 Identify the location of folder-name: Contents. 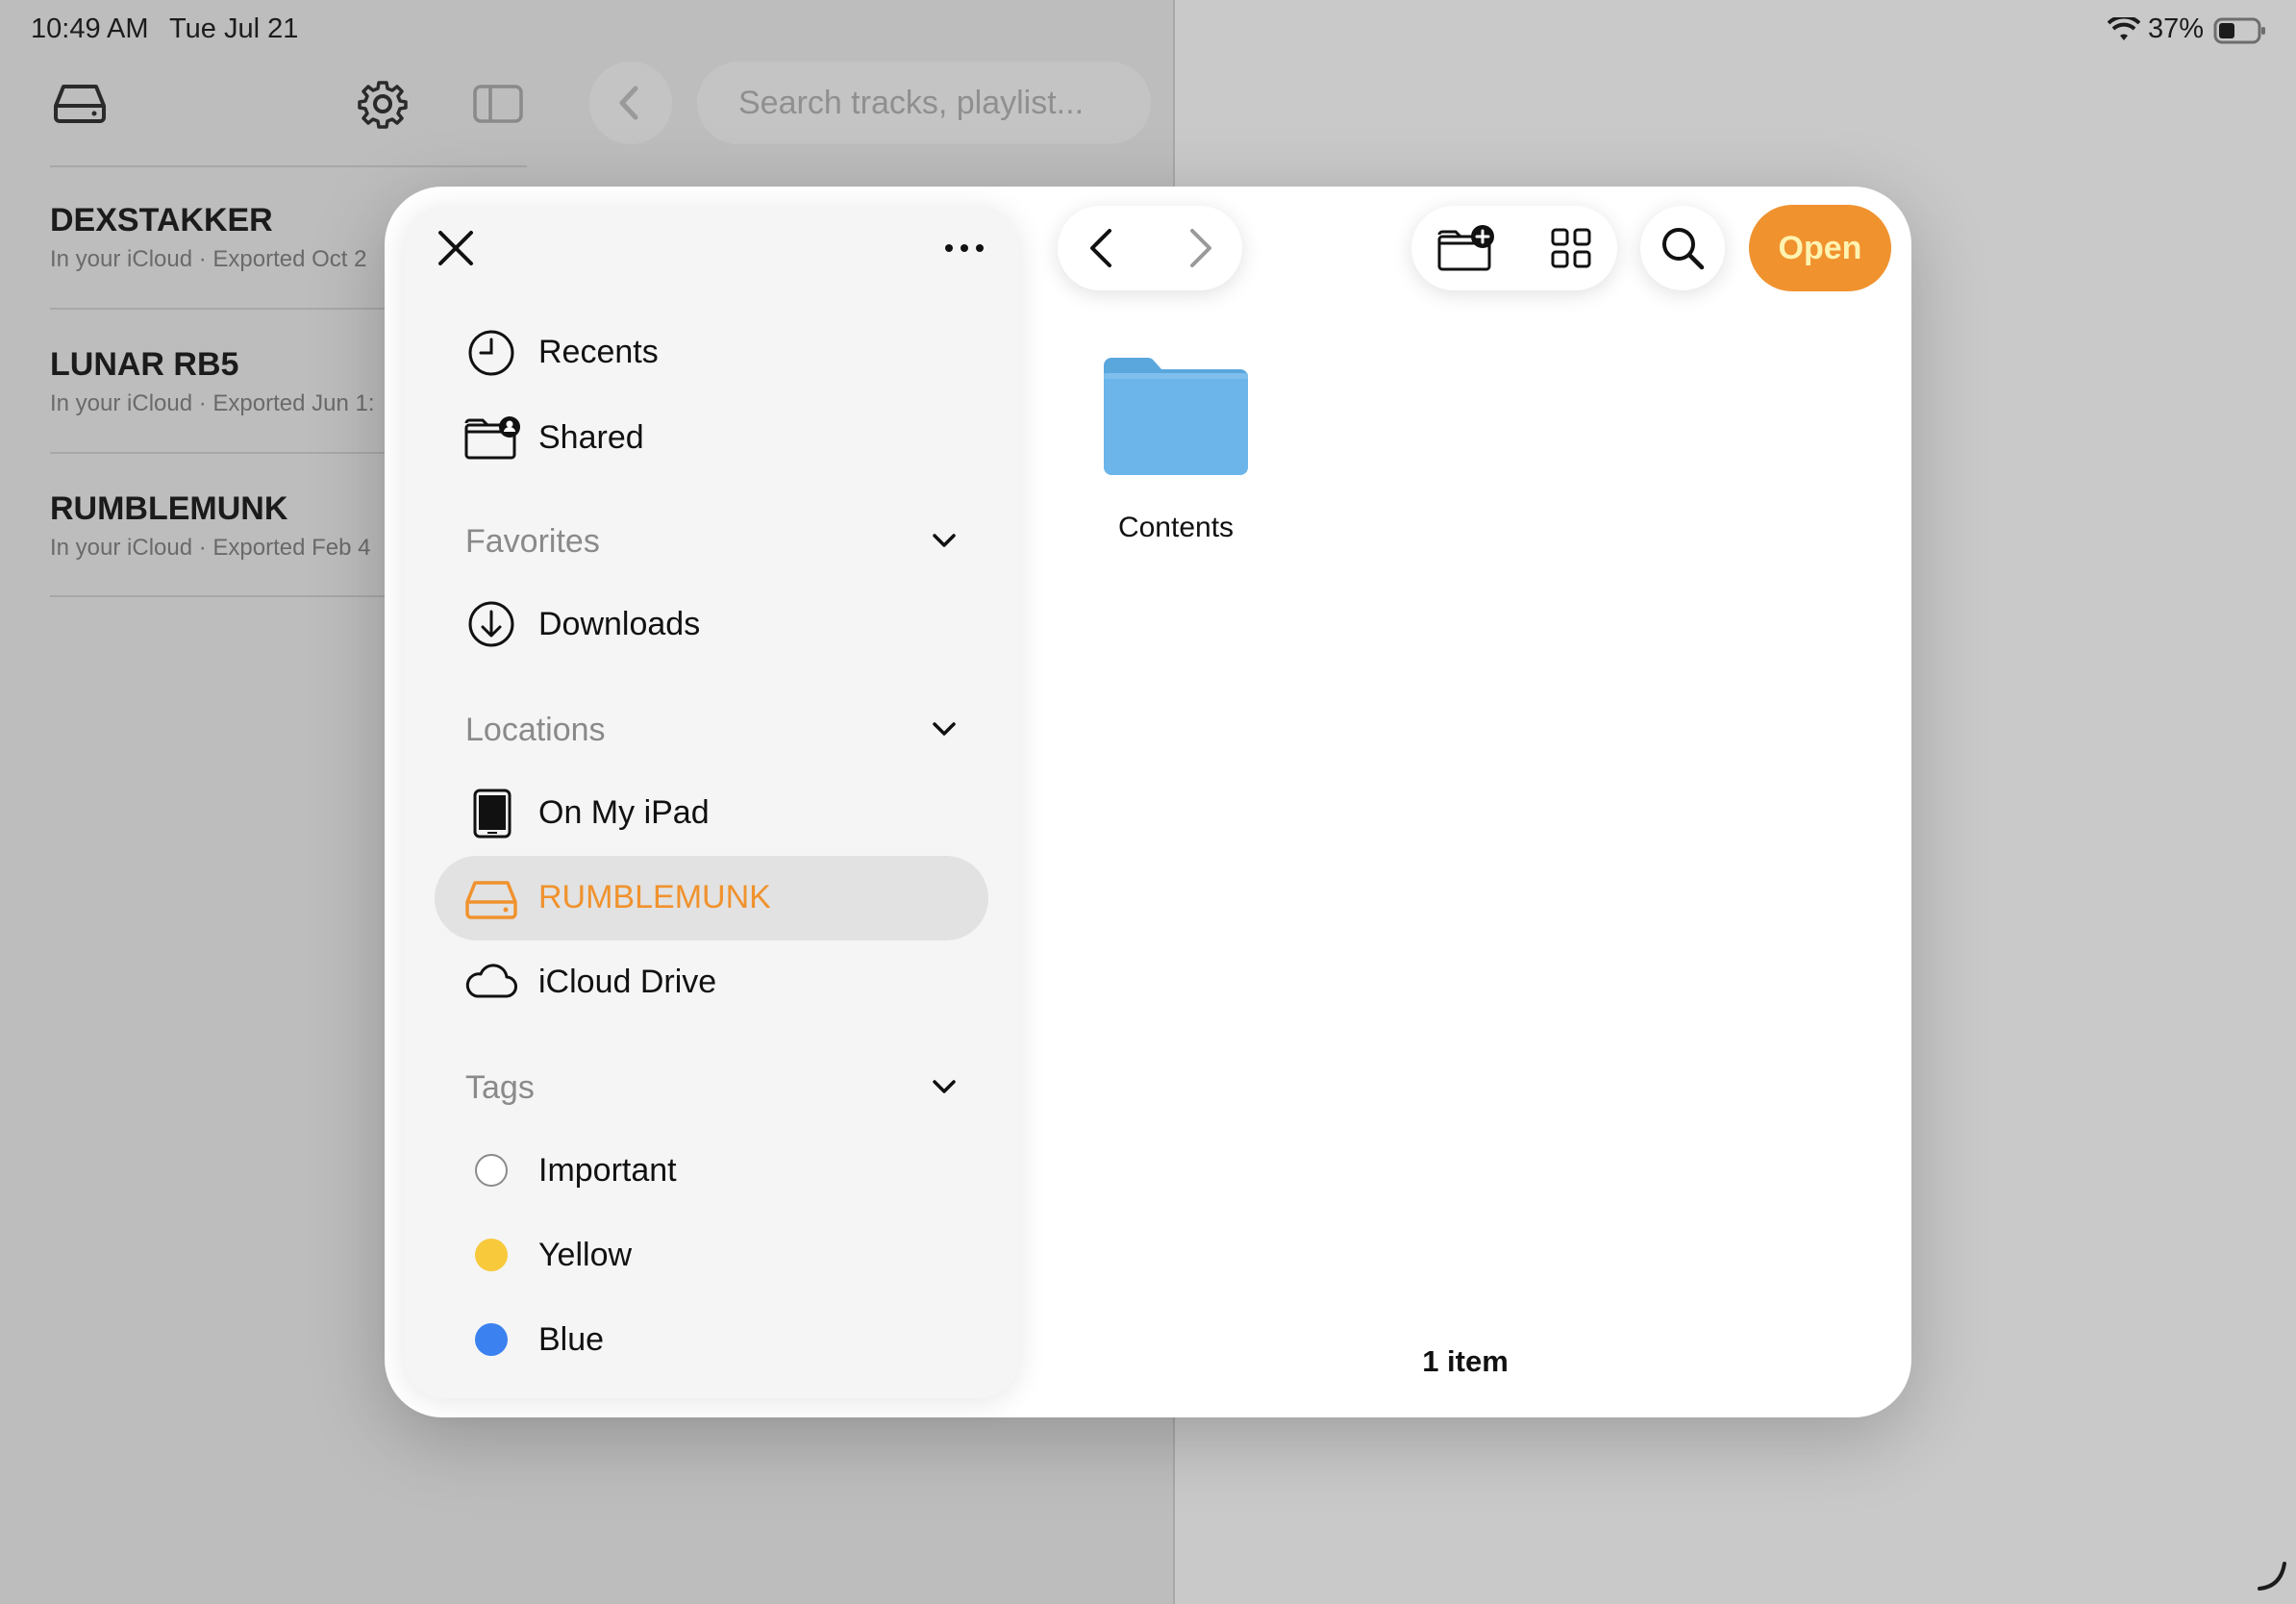
(1175, 528).